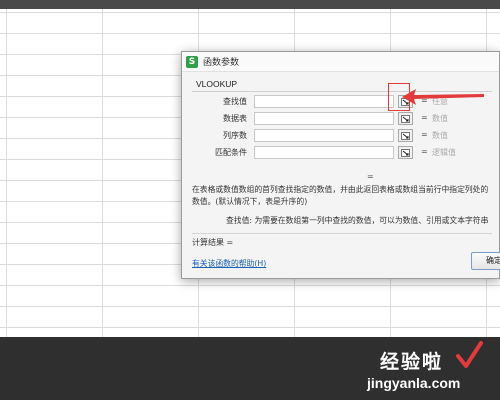 Image resolution: width=500 pixels, height=400 pixels. I want to click on table-array-input, so click(324, 118).